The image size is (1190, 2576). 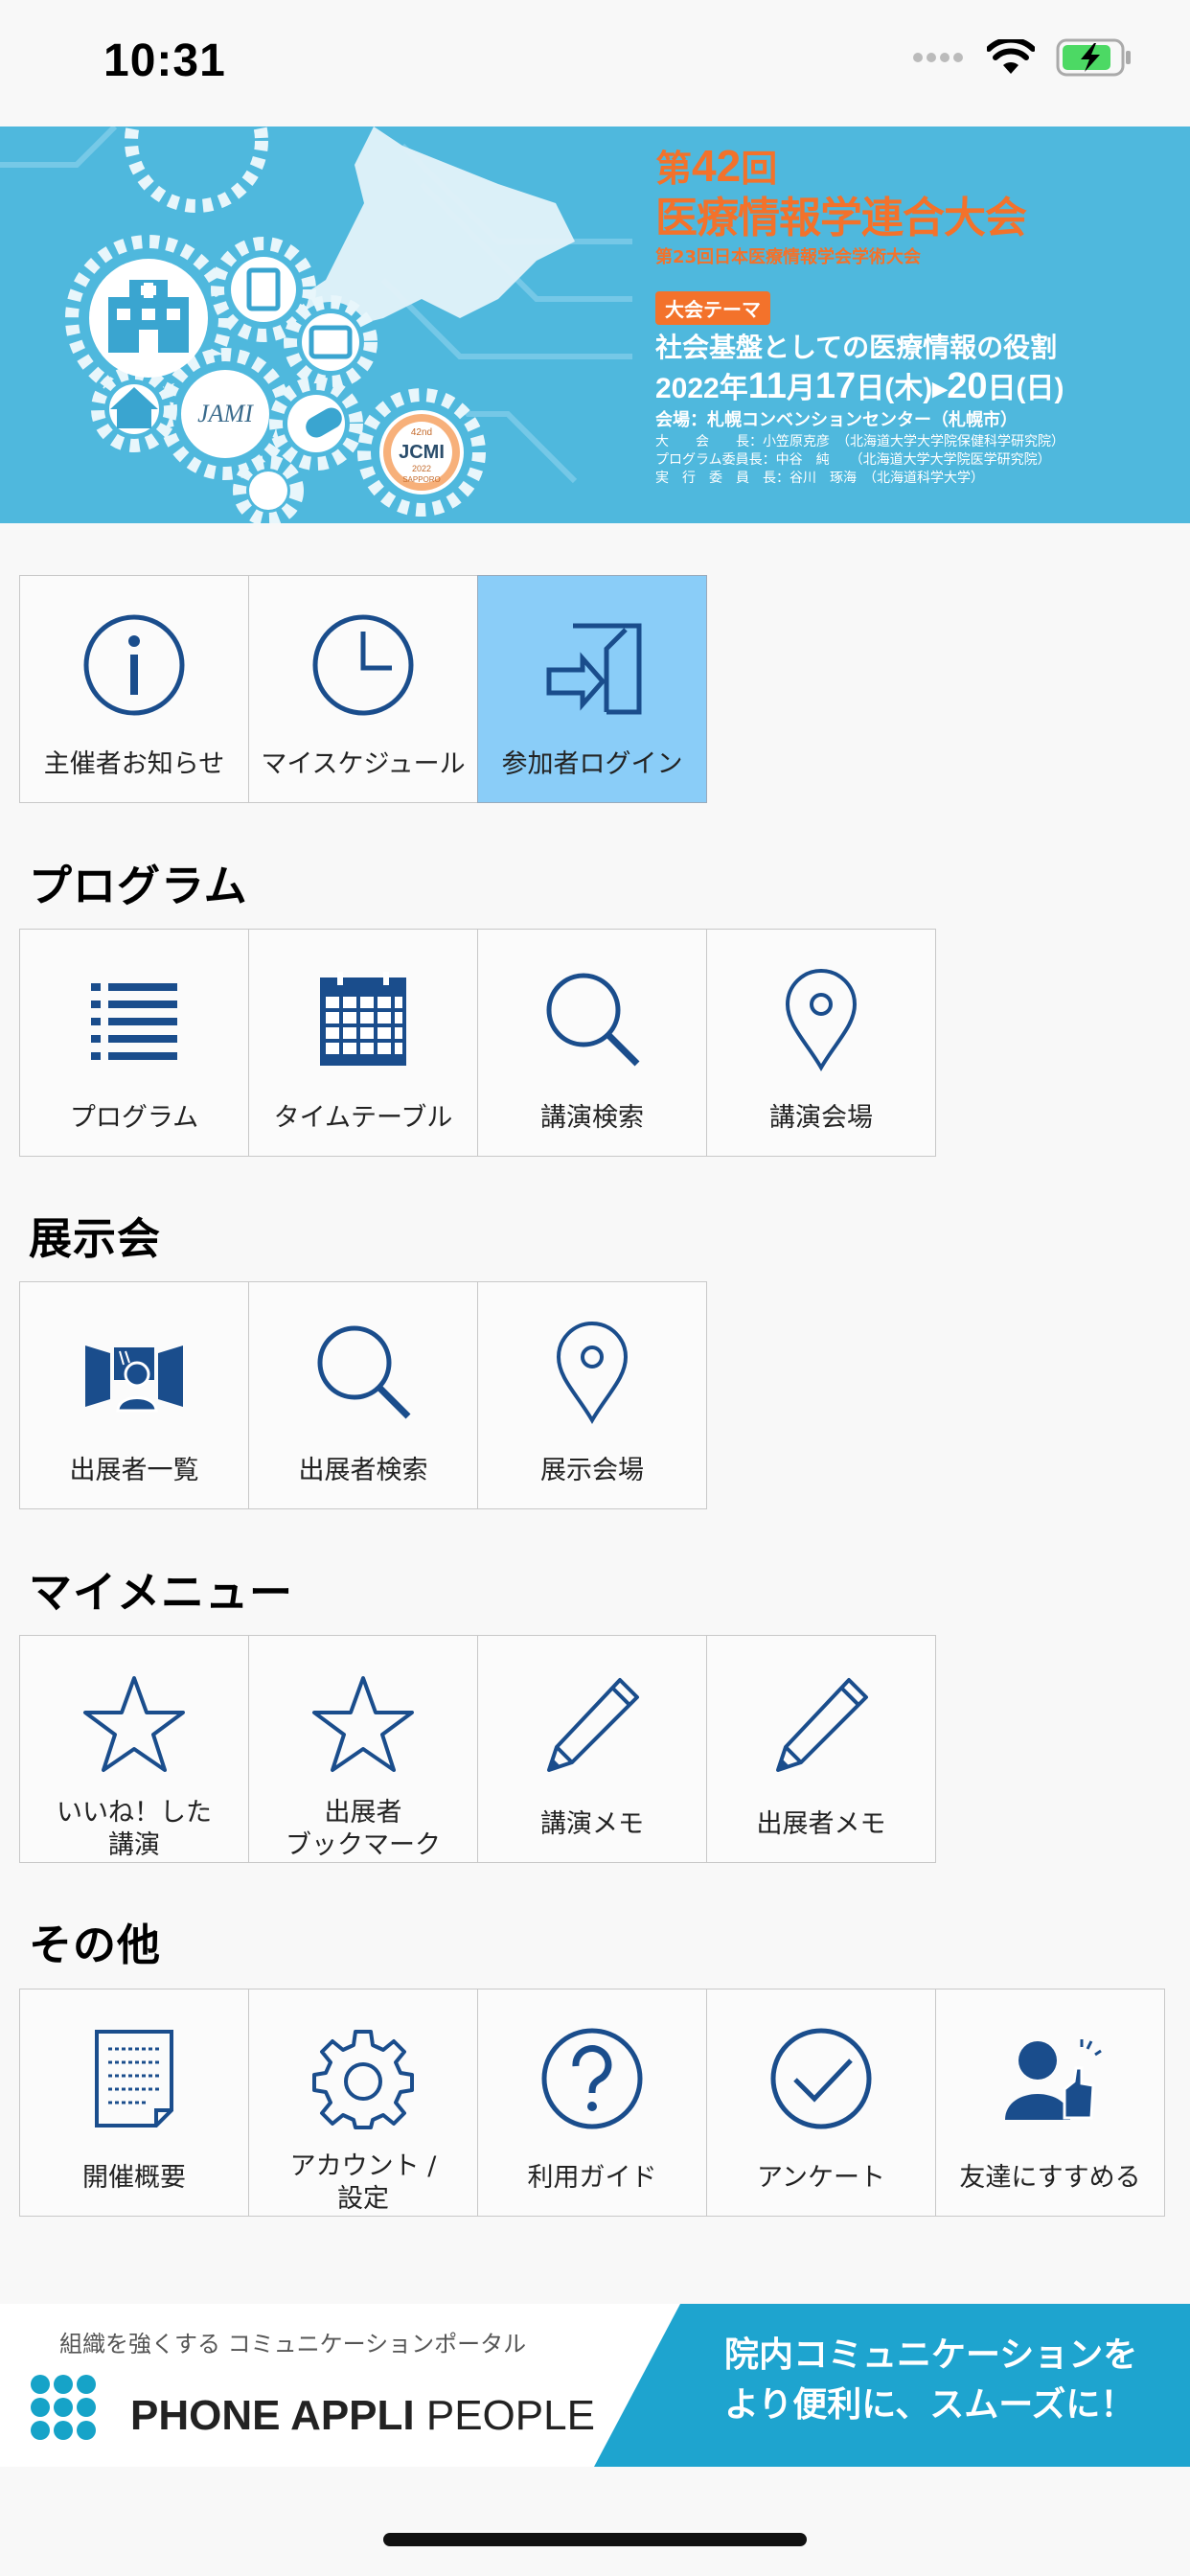 I want to click on event-overview-button: 開催概要, so click(x=134, y=2103).